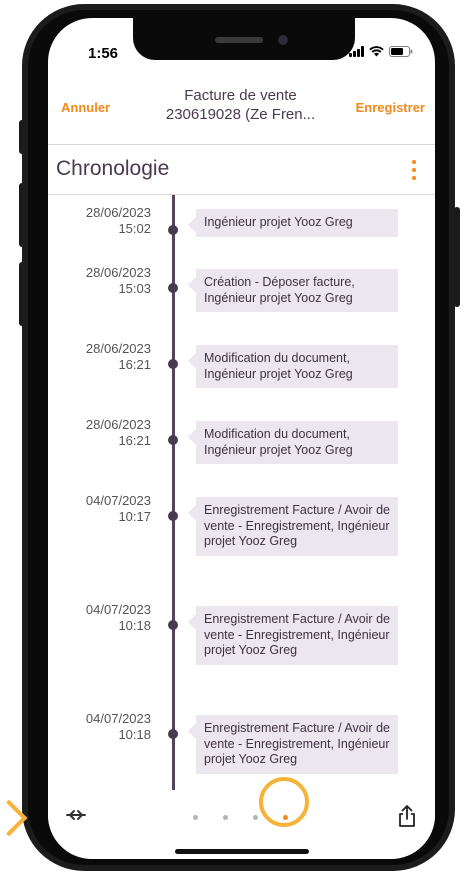 This screenshot has width=472, height=873. Describe the element at coordinates (240, 817) in the screenshot. I see `page-indicator` at that location.